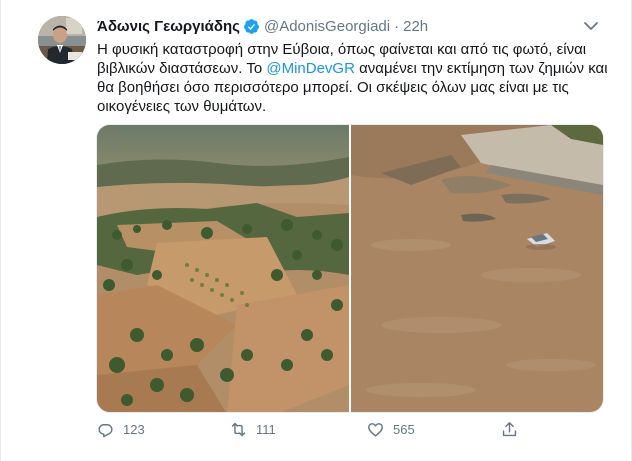  I want to click on author-display-name: Άδωνις Γεωργιάδης, so click(168, 26).